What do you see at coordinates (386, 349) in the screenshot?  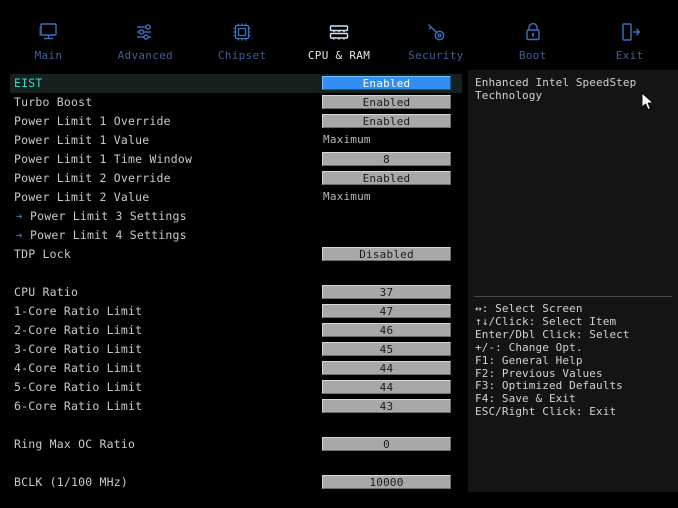 I see `settings-row-value-box: 45` at bounding box center [386, 349].